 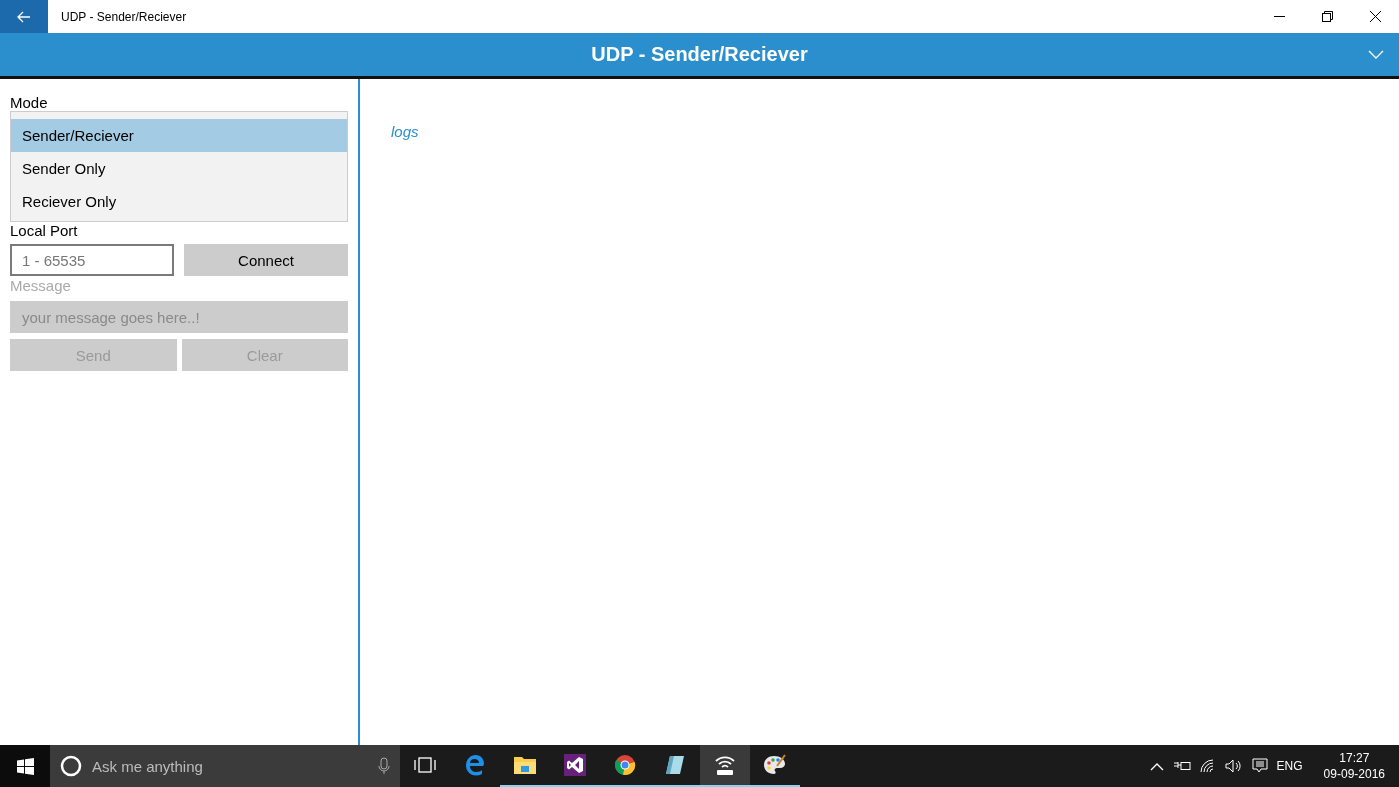 What do you see at coordinates (675, 765) in the screenshot?
I see `notepad-icon` at bounding box center [675, 765].